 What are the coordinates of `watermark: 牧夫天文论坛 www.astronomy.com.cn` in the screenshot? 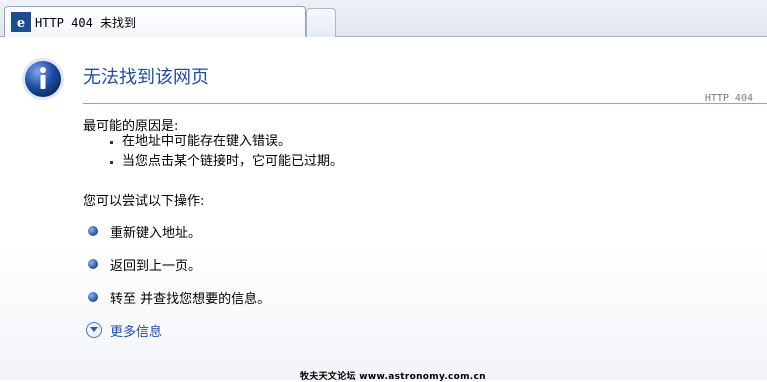 It's located at (393, 377).